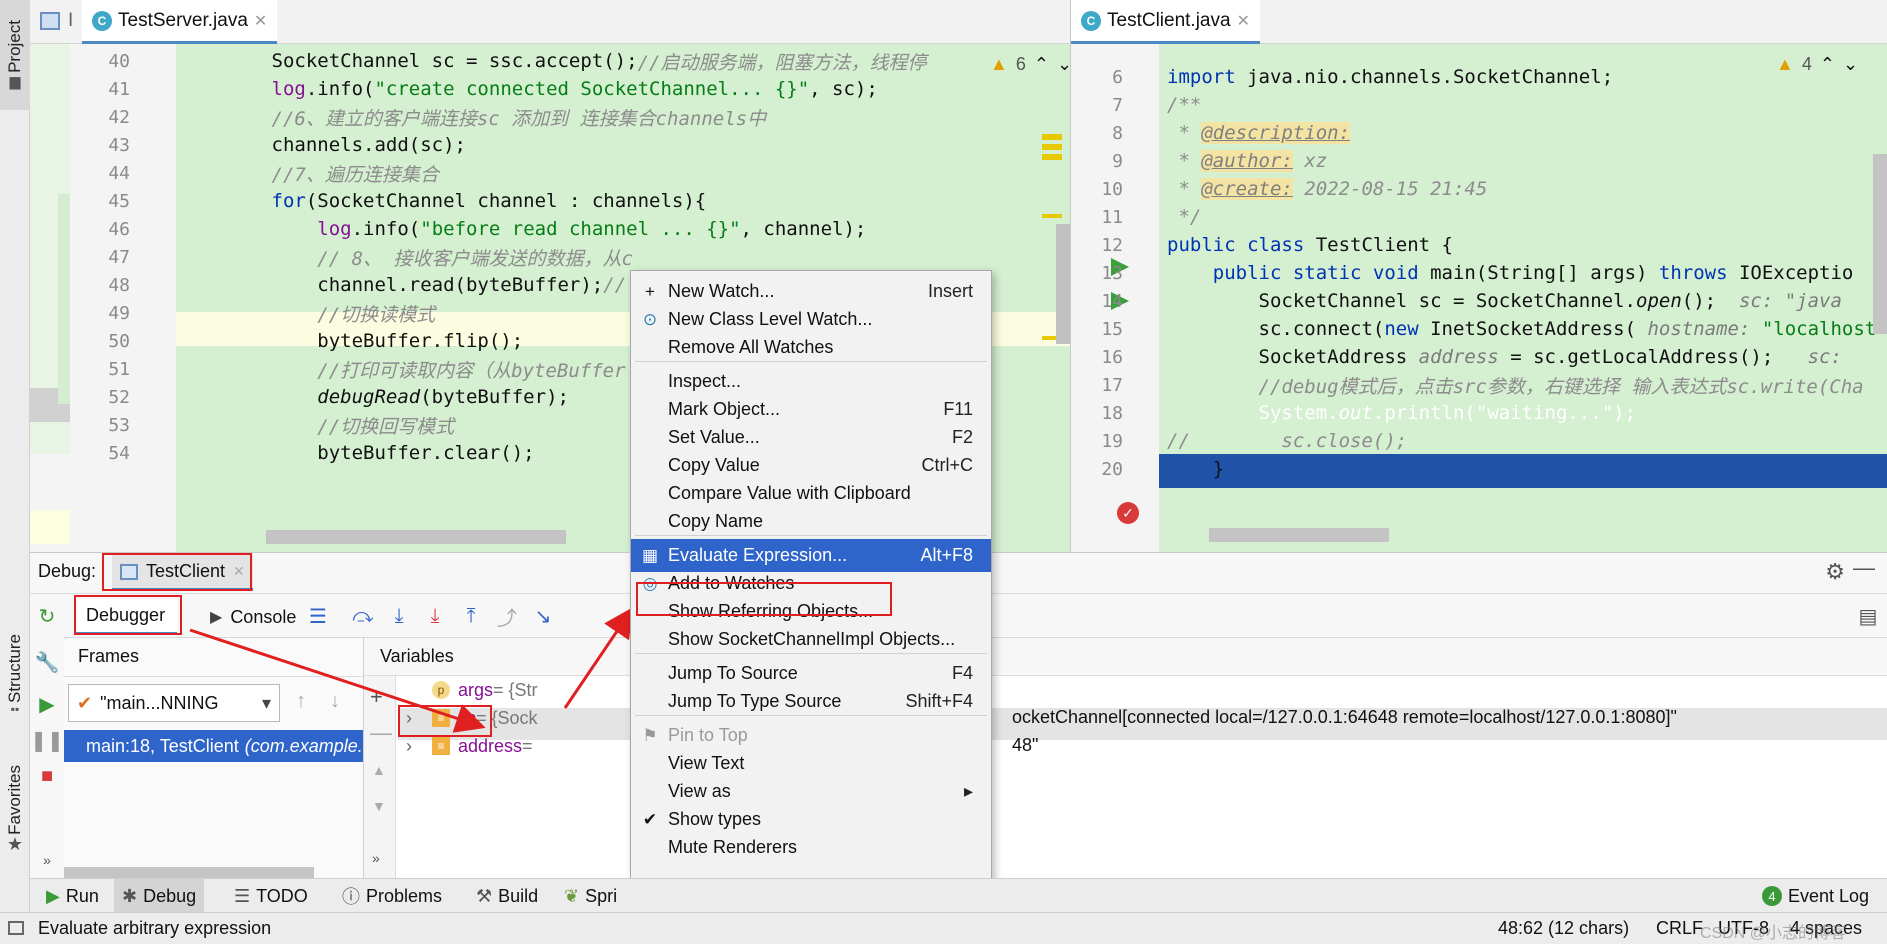  I want to click on watermark: CSDN @小志的博客, so click(1773, 933).